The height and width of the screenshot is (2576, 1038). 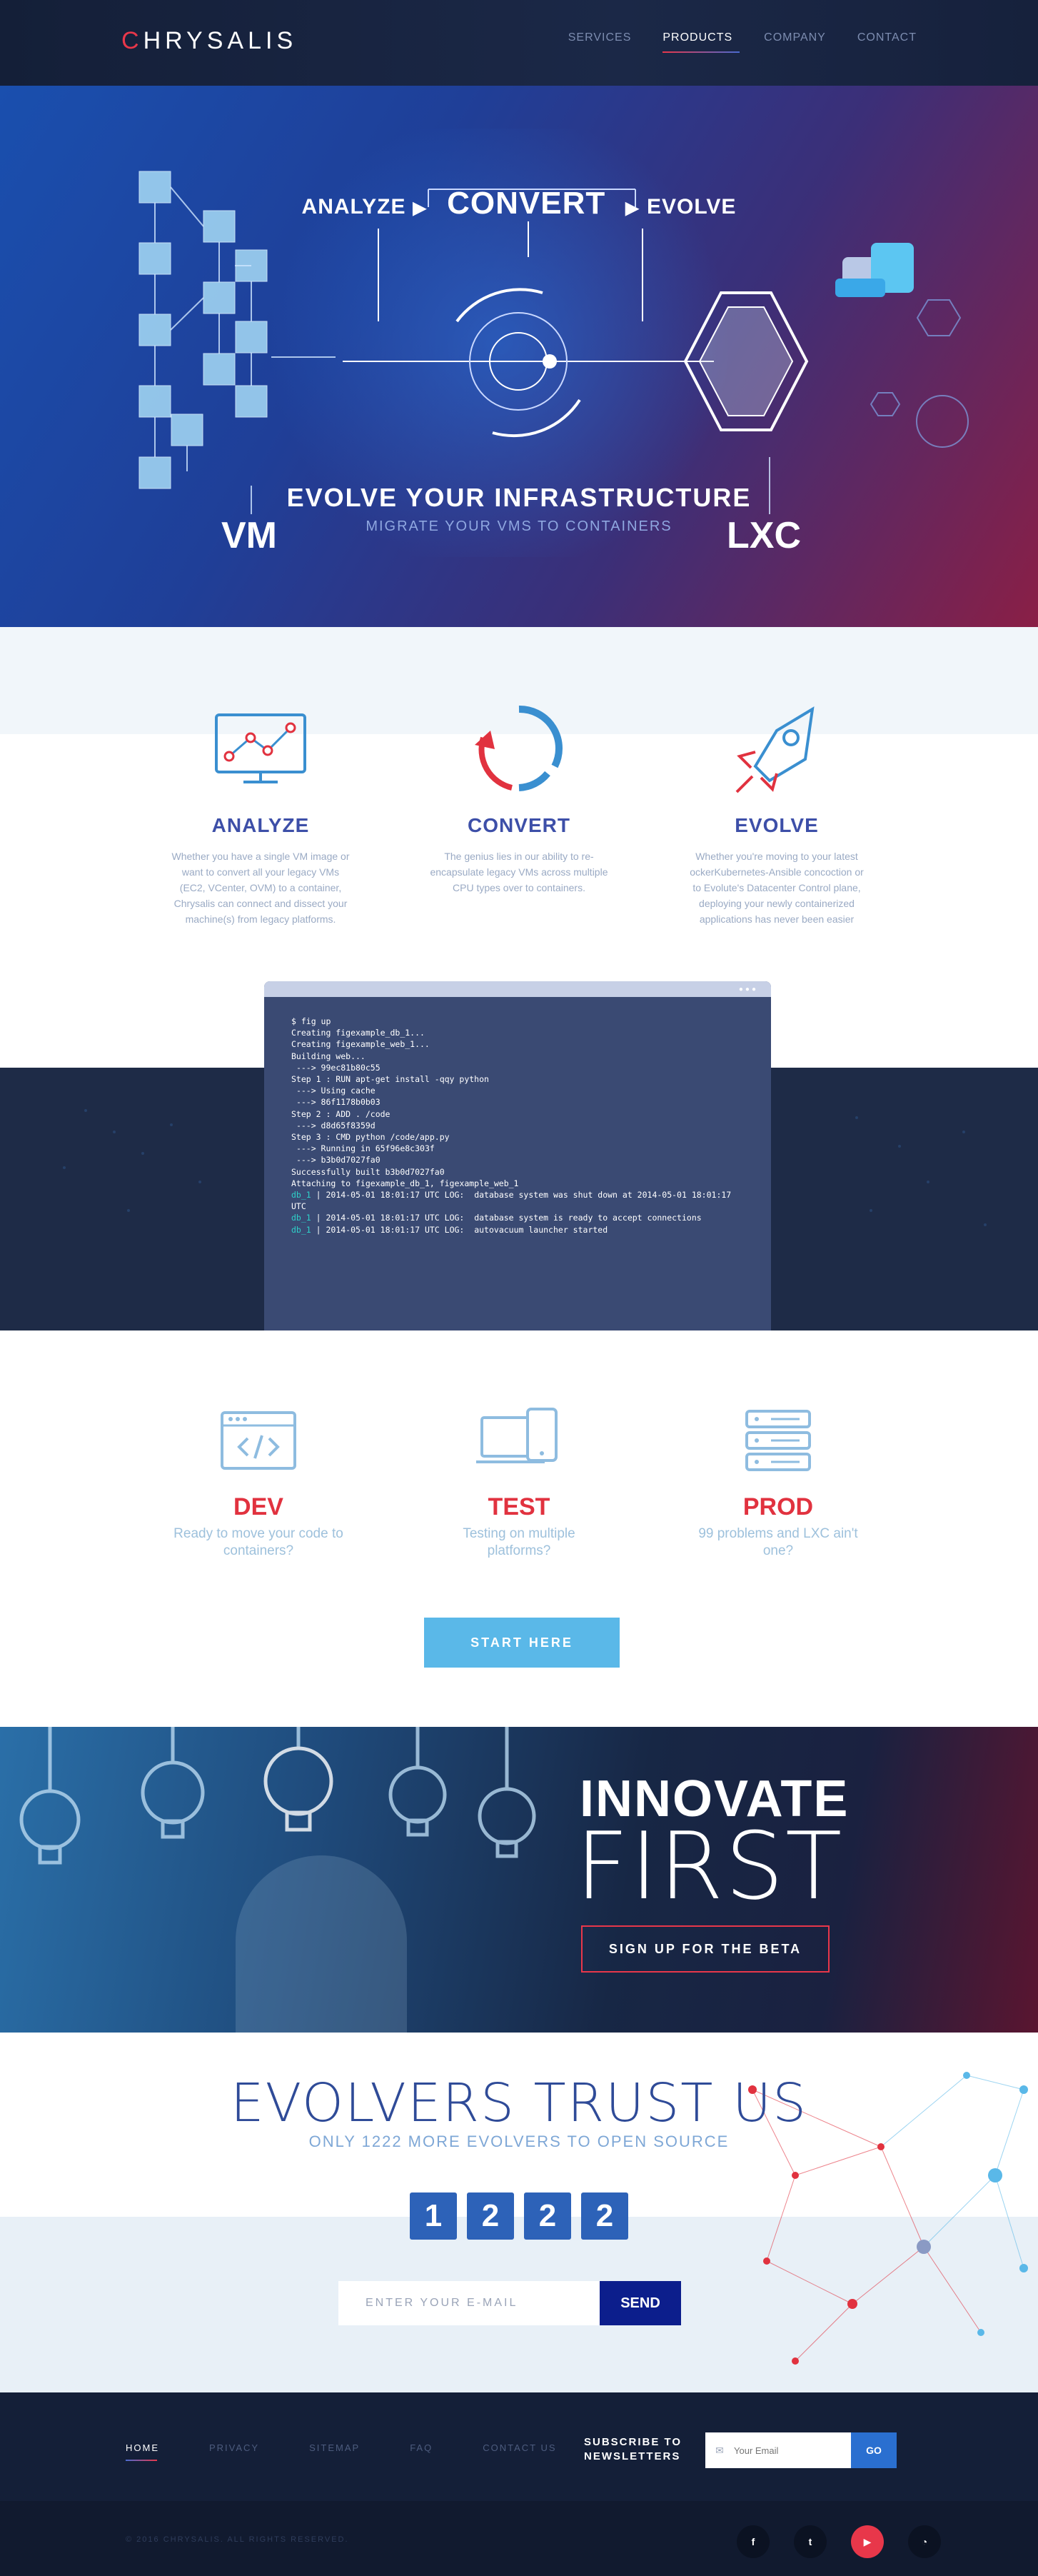 What do you see at coordinates (353, 207) in the screenshot?
I see `flow-analyze: ANALYZE` at bounding box center [353, 207].